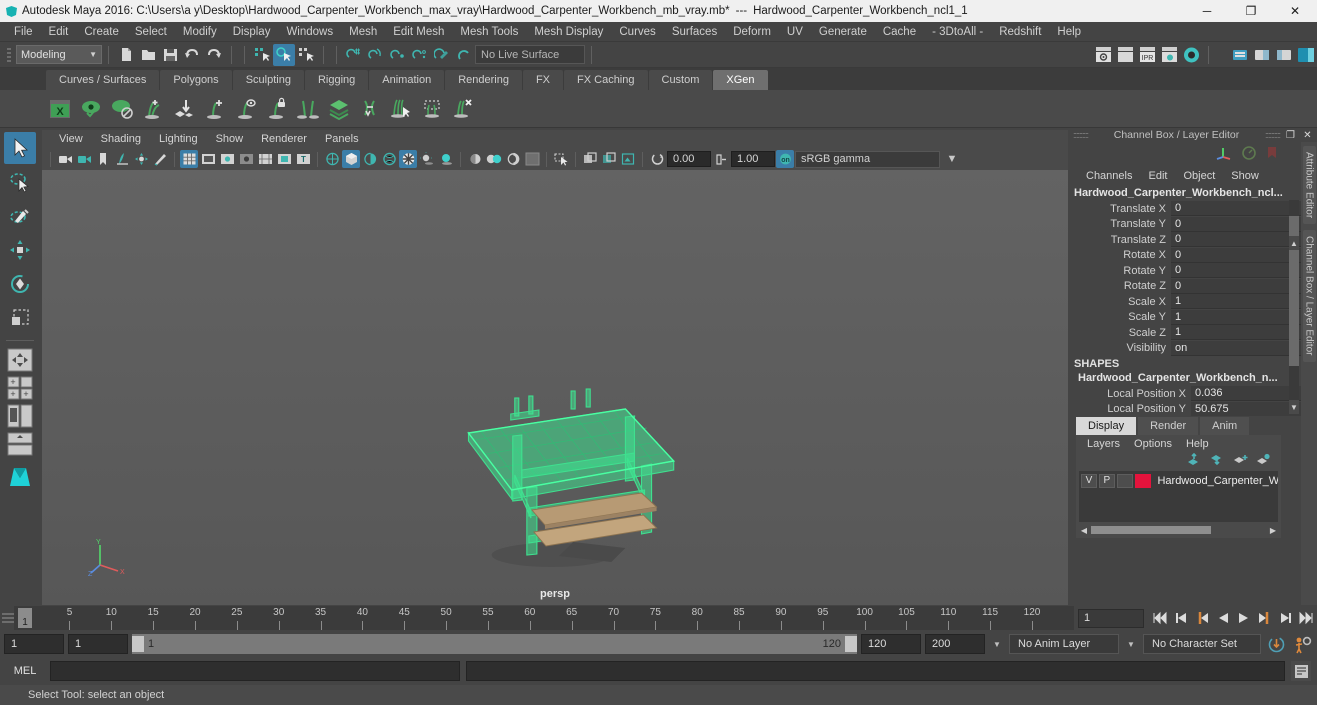 The width and height of the screenshot is (1317, 705). I want to click on go-to-end-icon, so click(1307, 618).